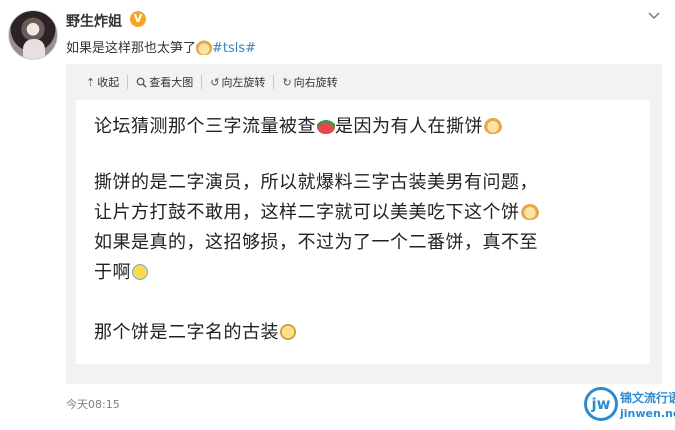  Describe the element at coordinates (316, 242) in the screenshot. I see `image-line-4: 如果是真的，这招够损，不过为了一个二番饼，真不至` at that location.